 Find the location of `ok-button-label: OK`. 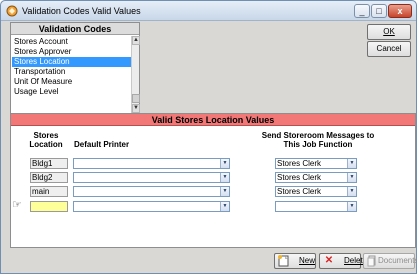

ok-button-label: OK is located at coordinates (389, 31).